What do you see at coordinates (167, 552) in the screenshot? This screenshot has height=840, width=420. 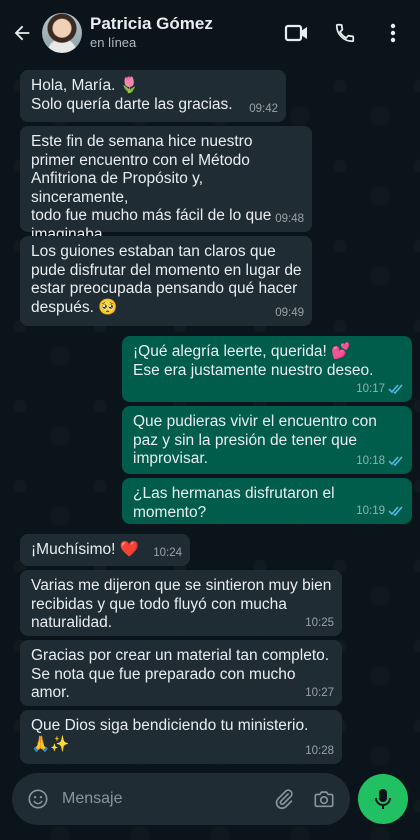 I see `message-time: 10:24` at bounding box center [167, 552].